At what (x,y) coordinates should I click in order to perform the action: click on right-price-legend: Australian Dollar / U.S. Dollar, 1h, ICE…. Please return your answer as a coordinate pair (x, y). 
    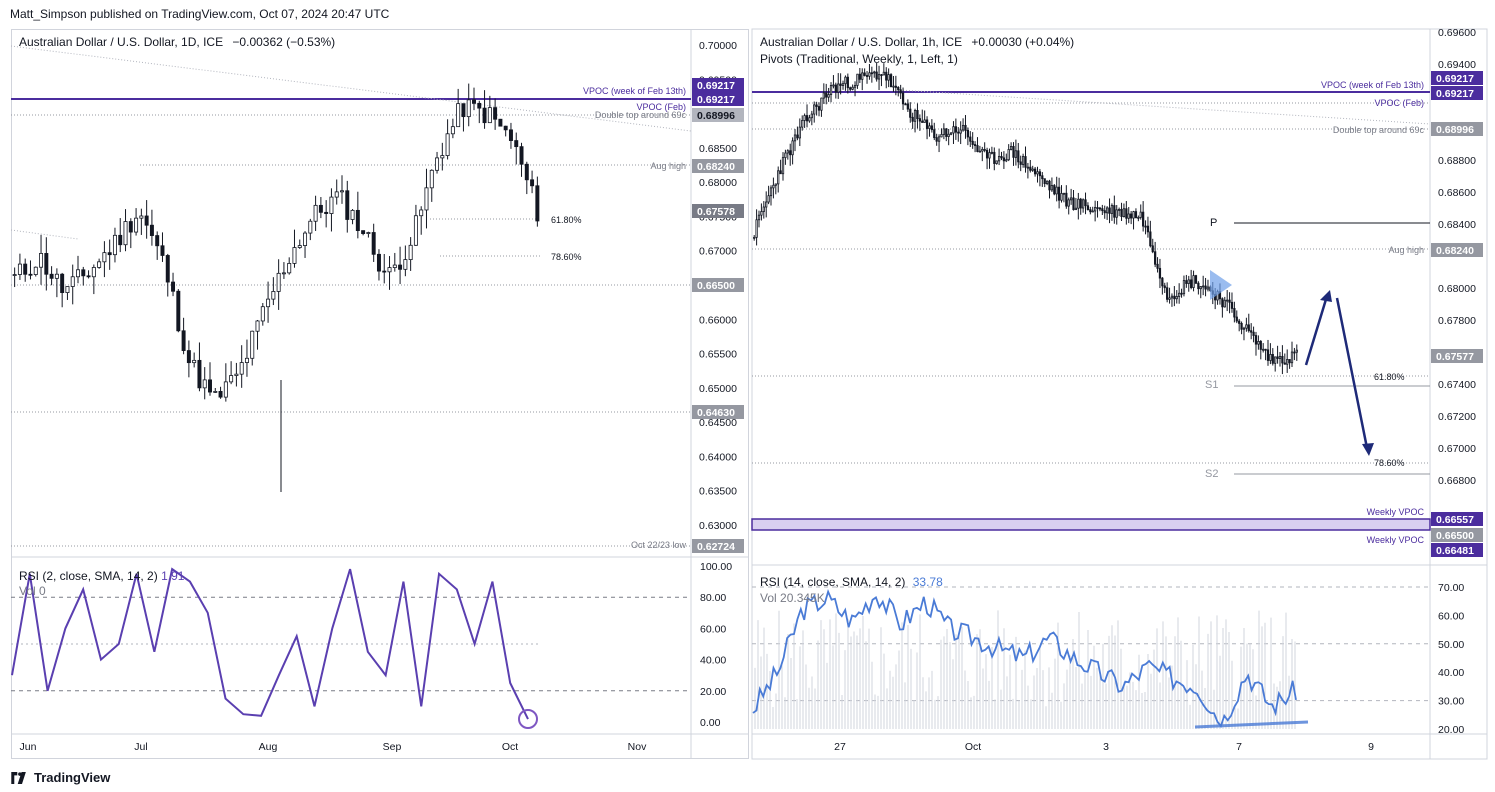
    Looking at the image, I should click on (917, 42).